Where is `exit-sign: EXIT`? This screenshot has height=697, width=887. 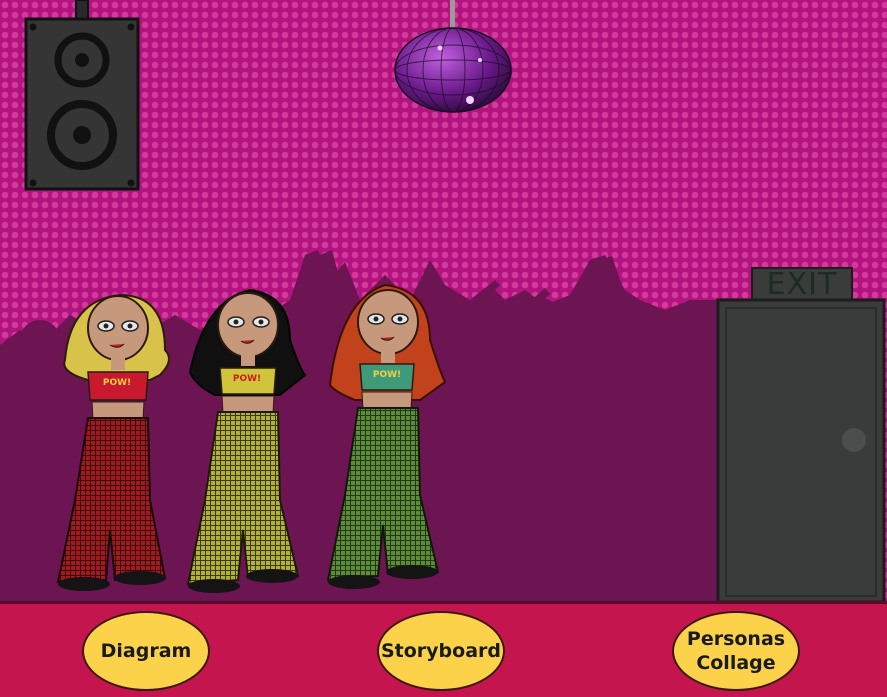 exit-sign: EXIT is located at coordinates (802, 284).